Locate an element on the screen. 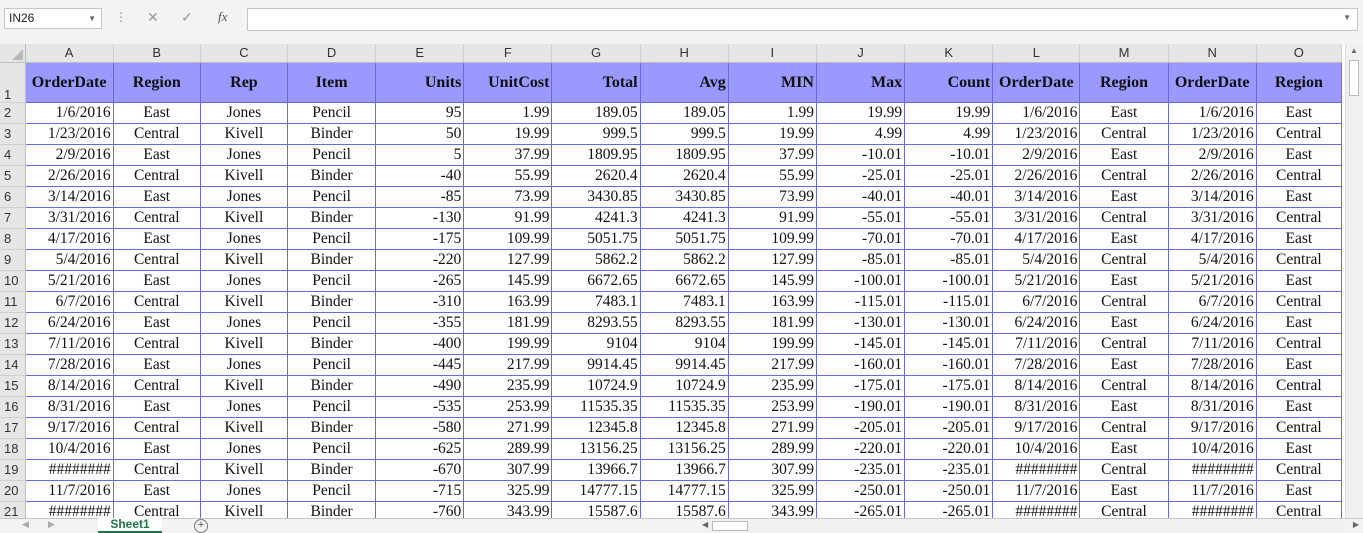  cell: 1.99 is located at coordinates (508, 113).